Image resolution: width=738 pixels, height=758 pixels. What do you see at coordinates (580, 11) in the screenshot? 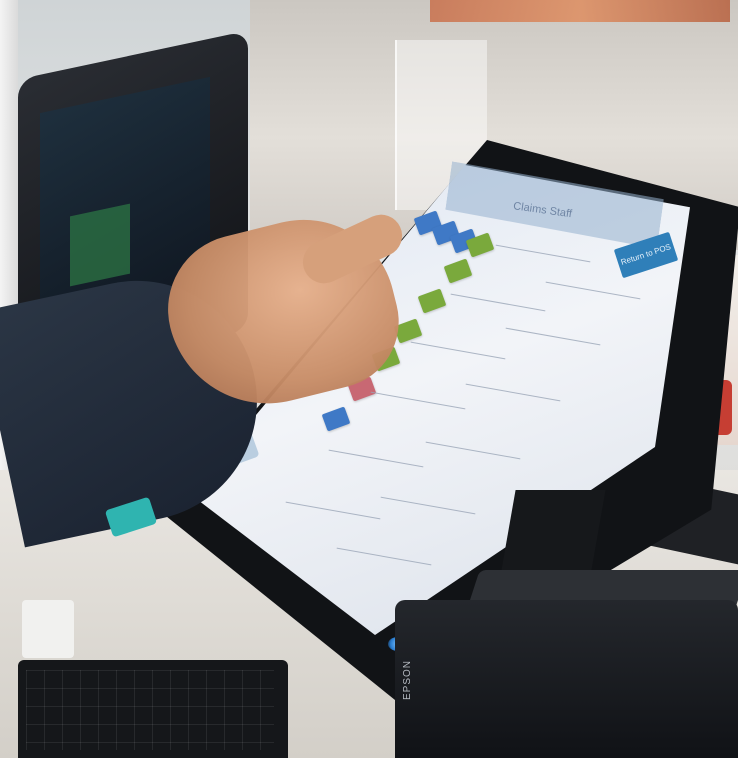
I see `background-shelf` at bounding box center [580, 11].